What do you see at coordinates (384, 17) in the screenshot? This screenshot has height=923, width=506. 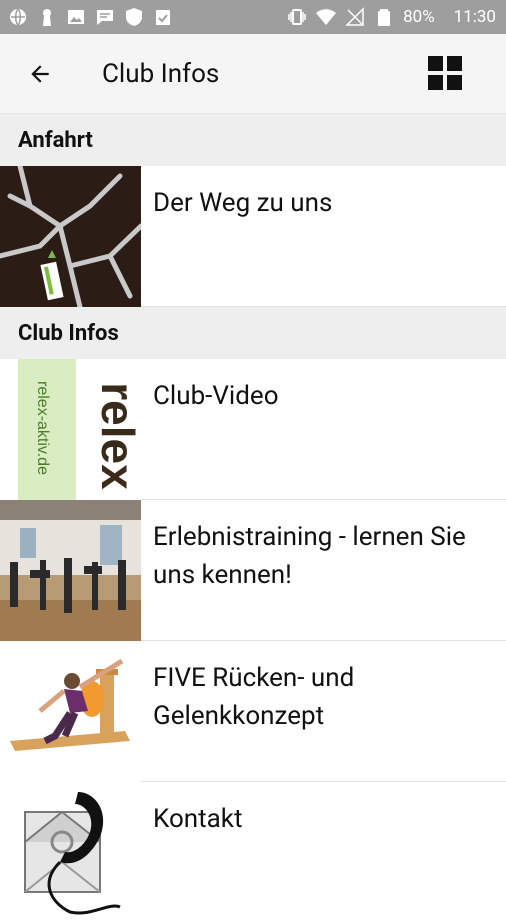 I see `battery-icon` at bounding box center [384, 17].